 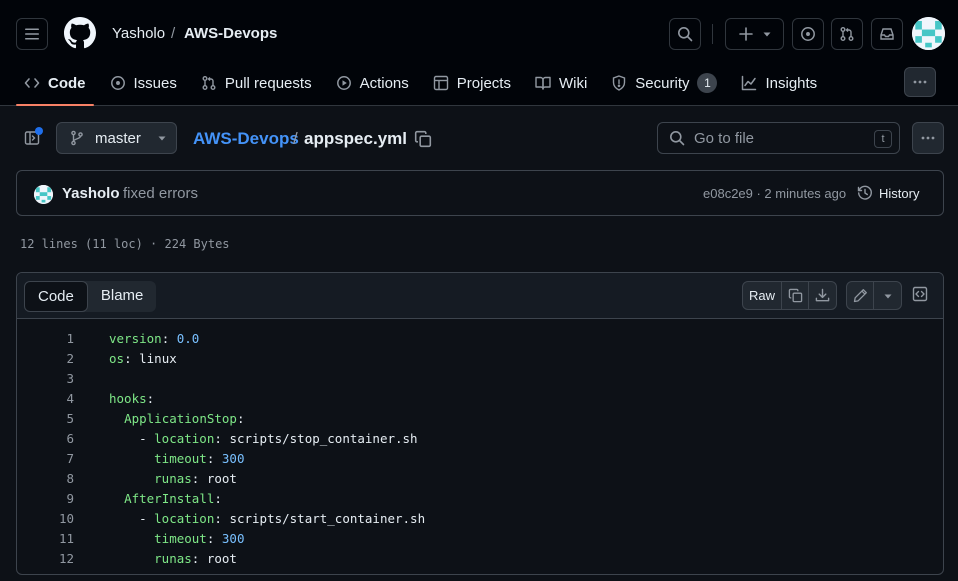 I want to click on line-content: - location: scripts/start_container.sh, so click(x=267, y=518).